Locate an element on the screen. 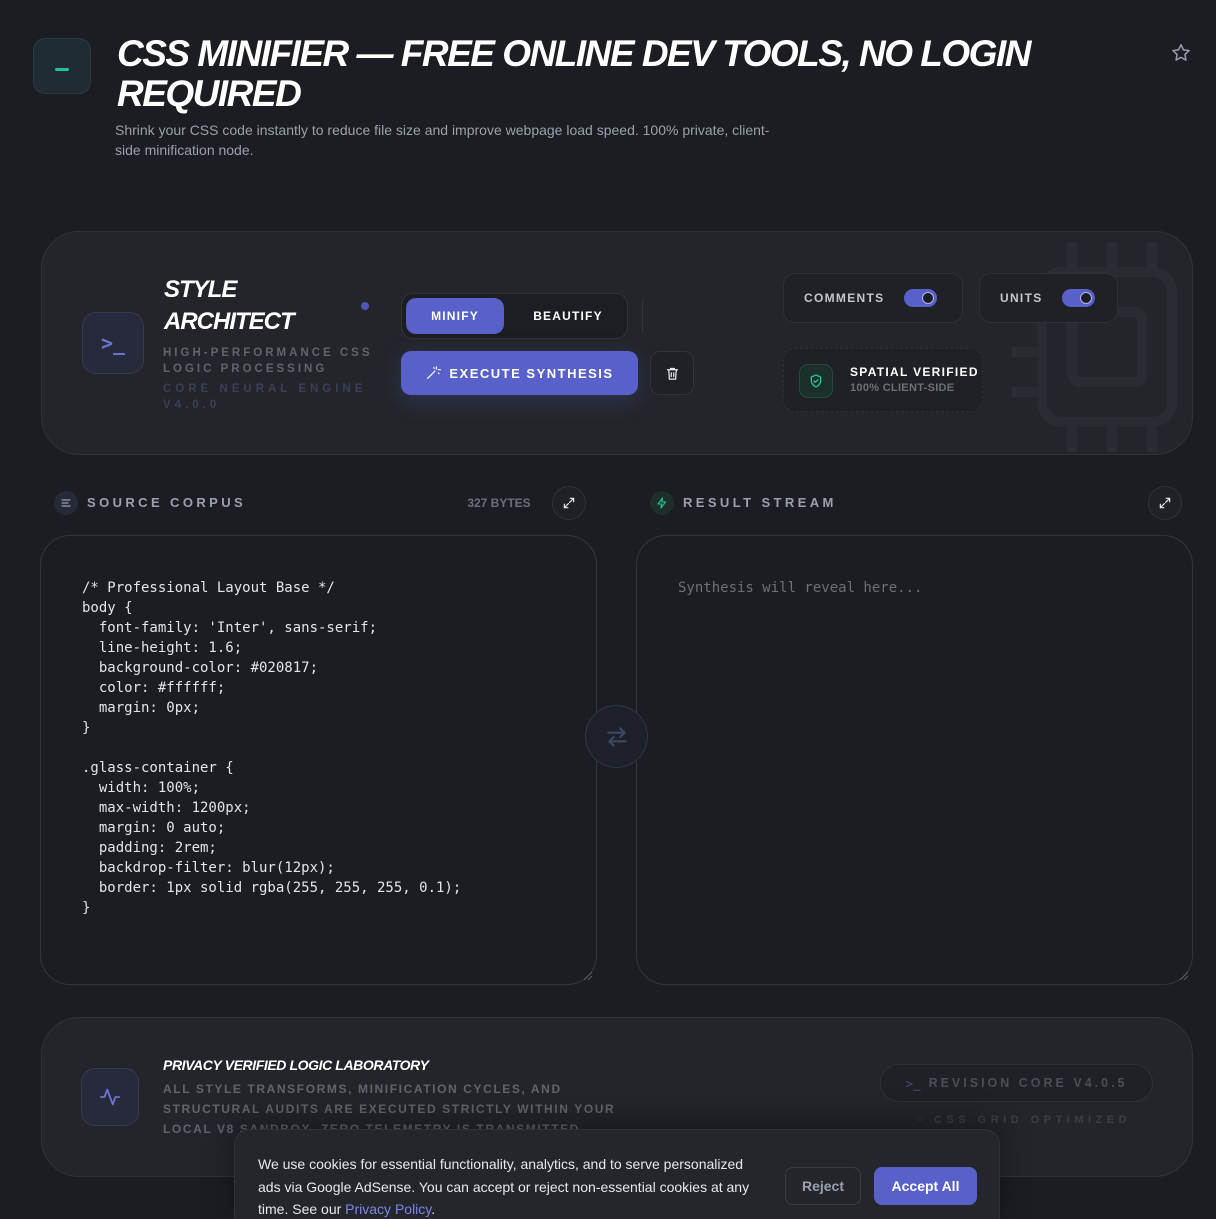 The image size is (1216, 1219). lines-icon is located at coordinates (66, 503).